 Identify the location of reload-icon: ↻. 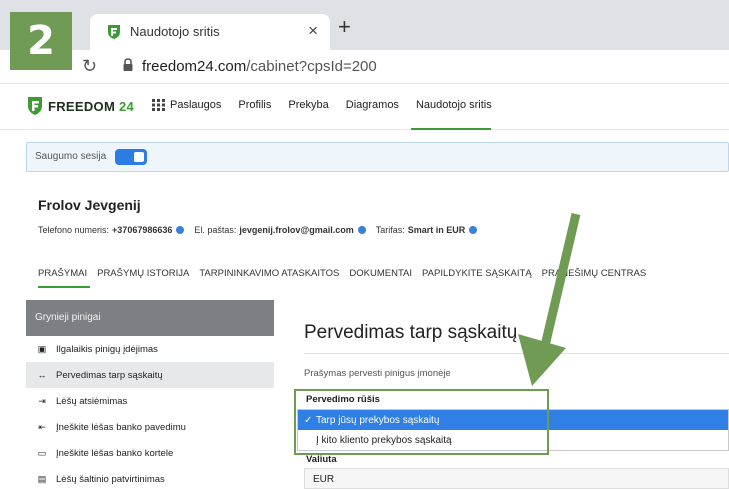
(89, 66).